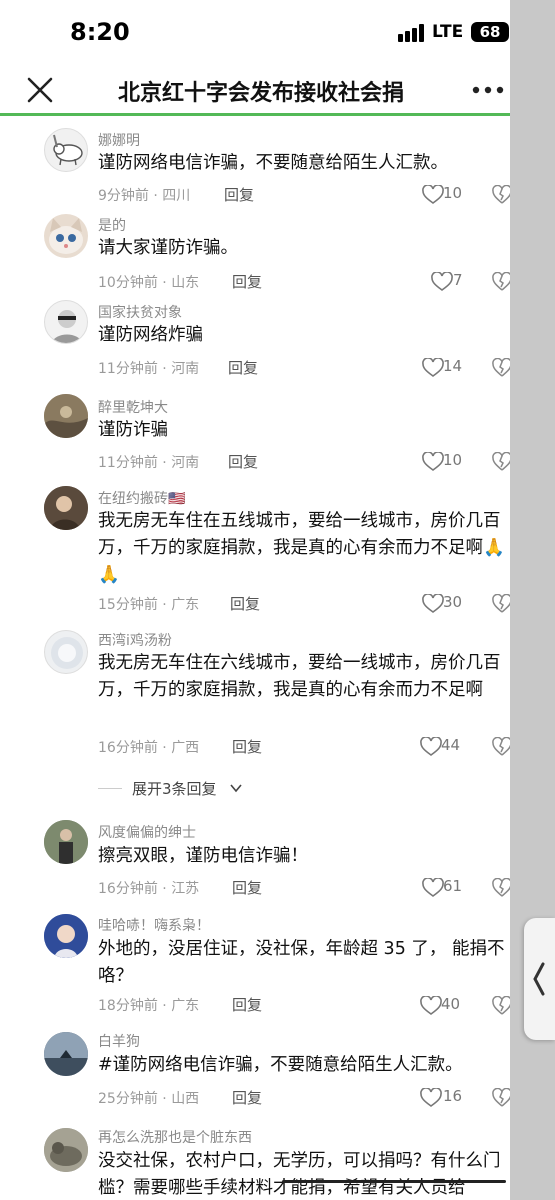 Image resolution: width=555 pixels, height=1200 pixels. What do you see at coordinates (488, 90) in the screenshot?
I see `more-icon` at bounding box center [488, 90].